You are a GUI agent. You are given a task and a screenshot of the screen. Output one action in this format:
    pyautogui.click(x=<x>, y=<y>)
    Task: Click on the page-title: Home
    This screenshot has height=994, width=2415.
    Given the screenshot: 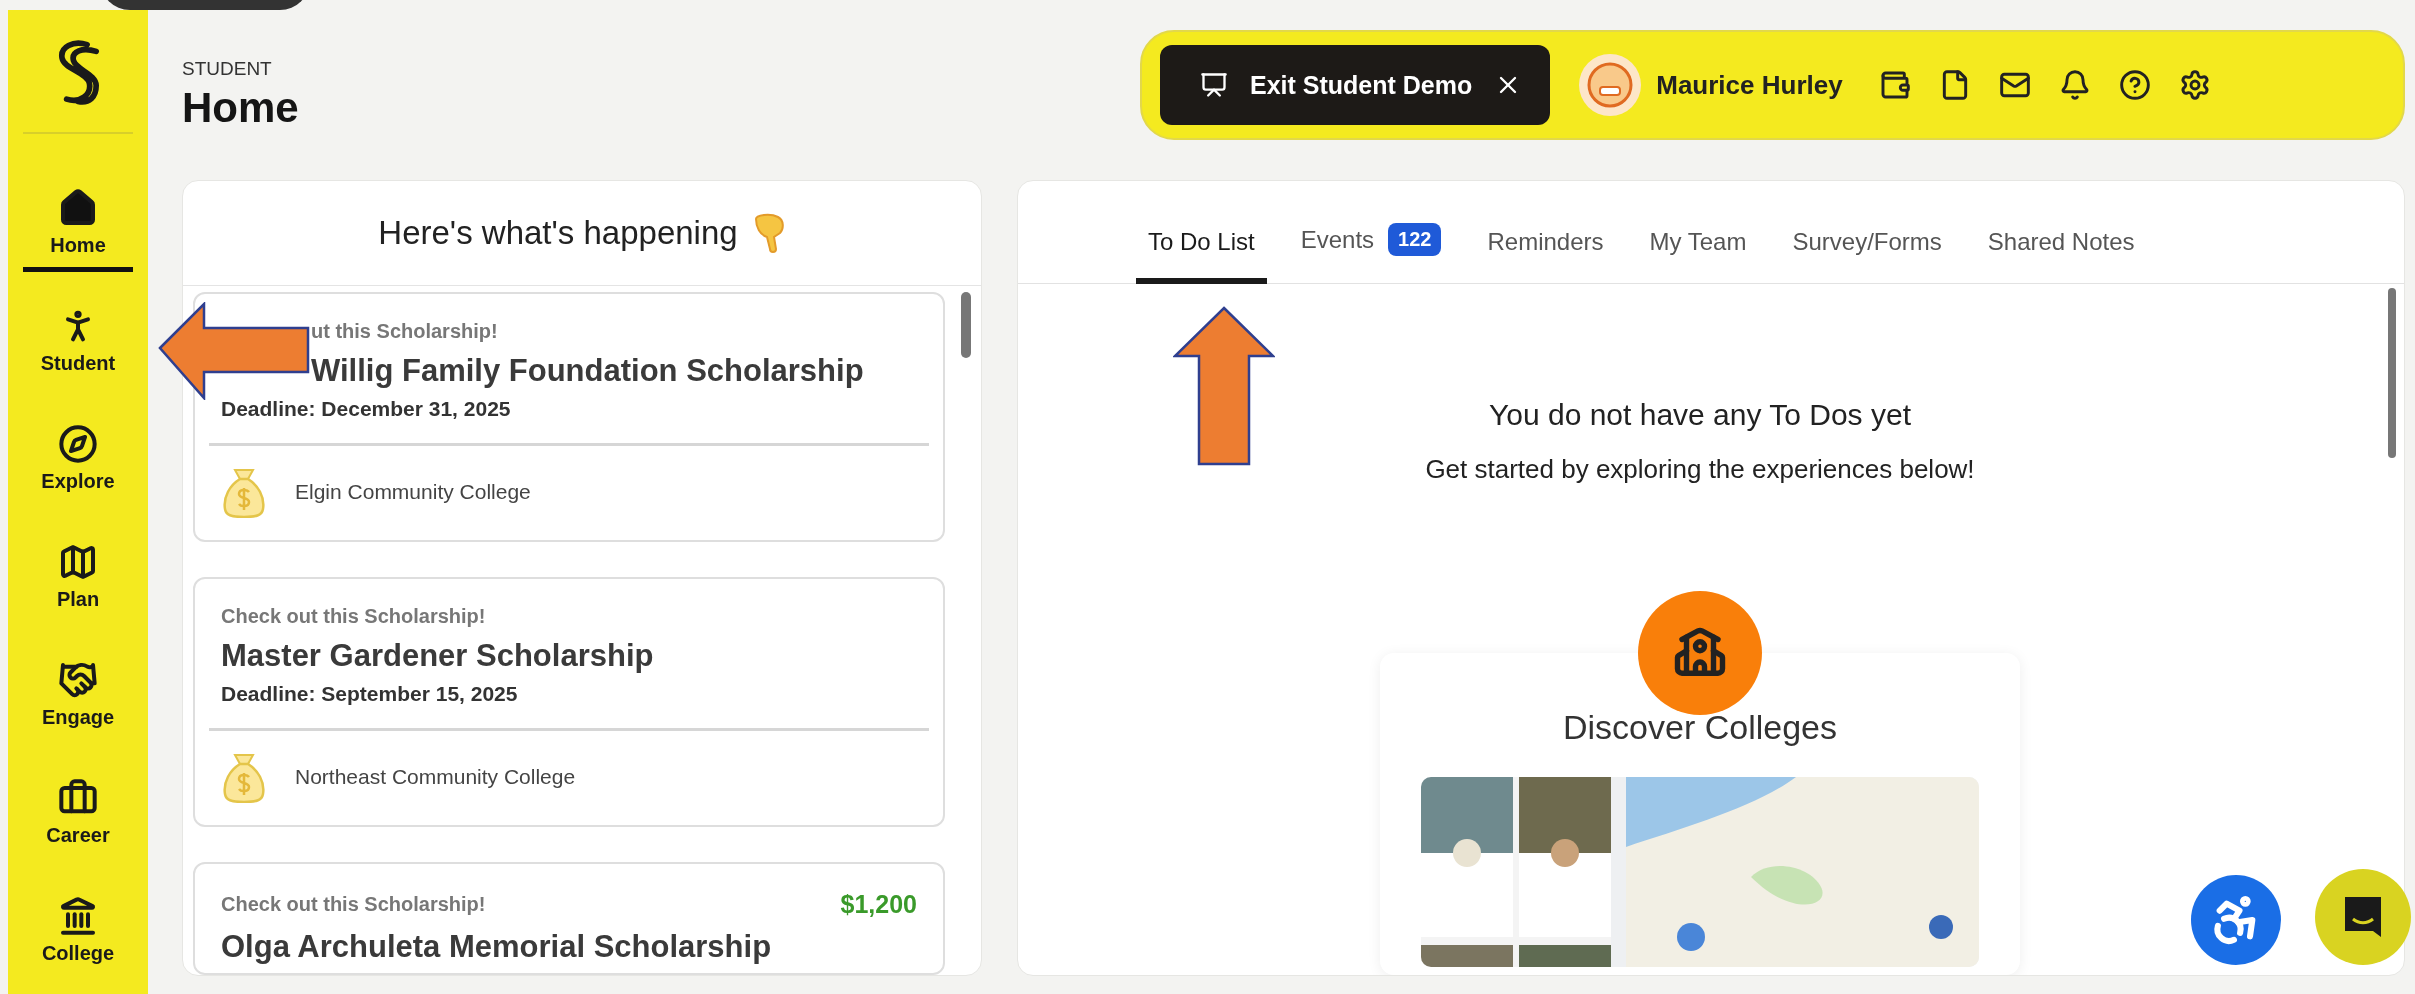 What is the action you would take?
    pyautogui.click(x=240, y=108)
    